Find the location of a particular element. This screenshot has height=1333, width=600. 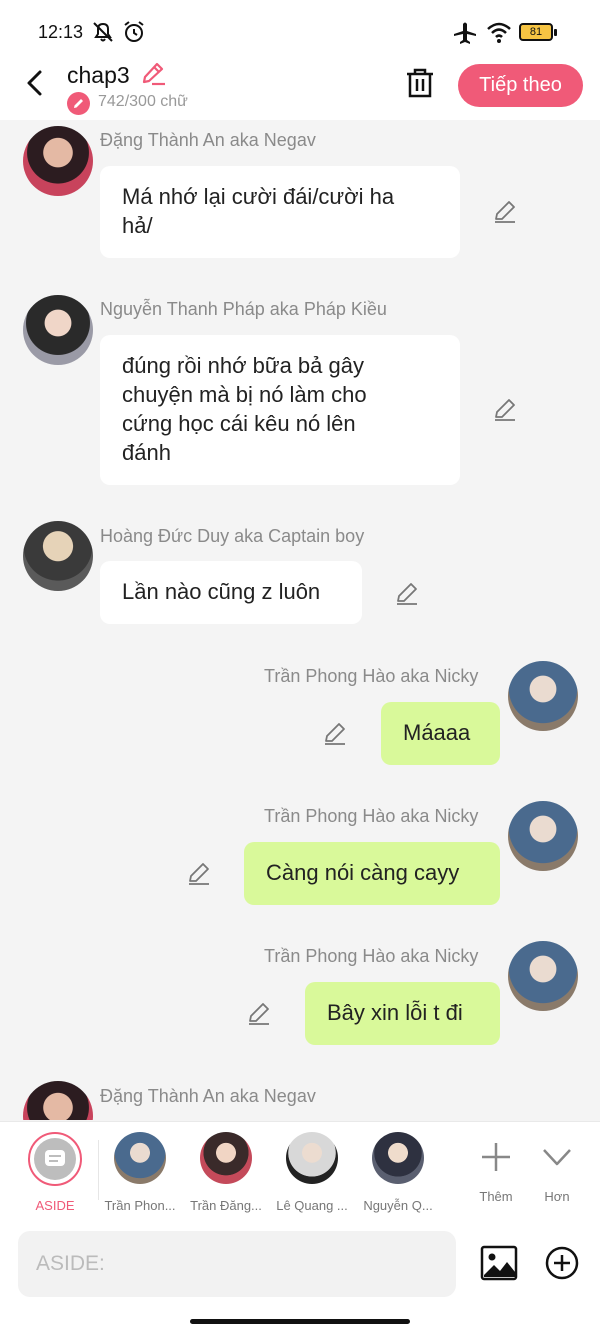

sender-name: Hoàng Đức Duy aka Captain boy is located at coordinates (232, 536).